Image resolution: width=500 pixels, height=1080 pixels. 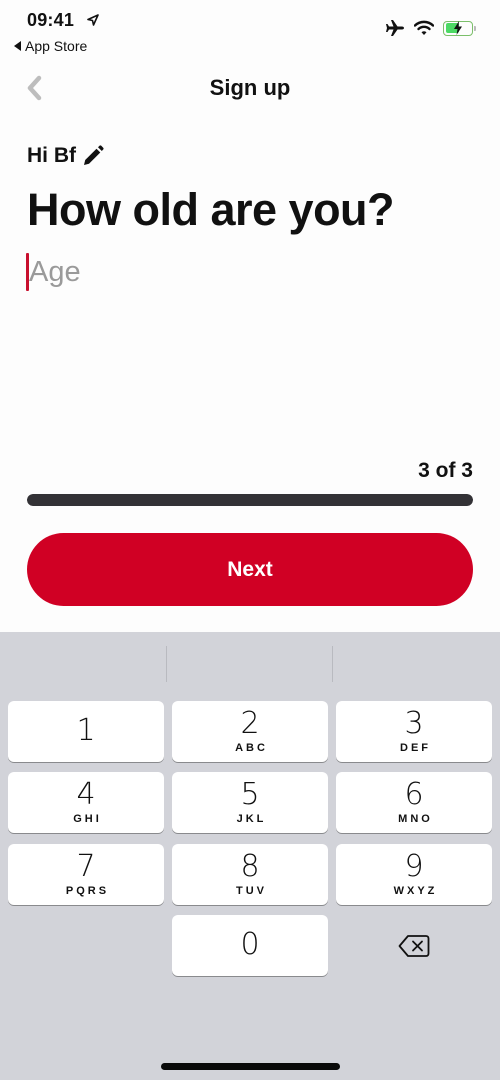 I want to click on back-to-app-store: App Store, so click(x=50, y=46).